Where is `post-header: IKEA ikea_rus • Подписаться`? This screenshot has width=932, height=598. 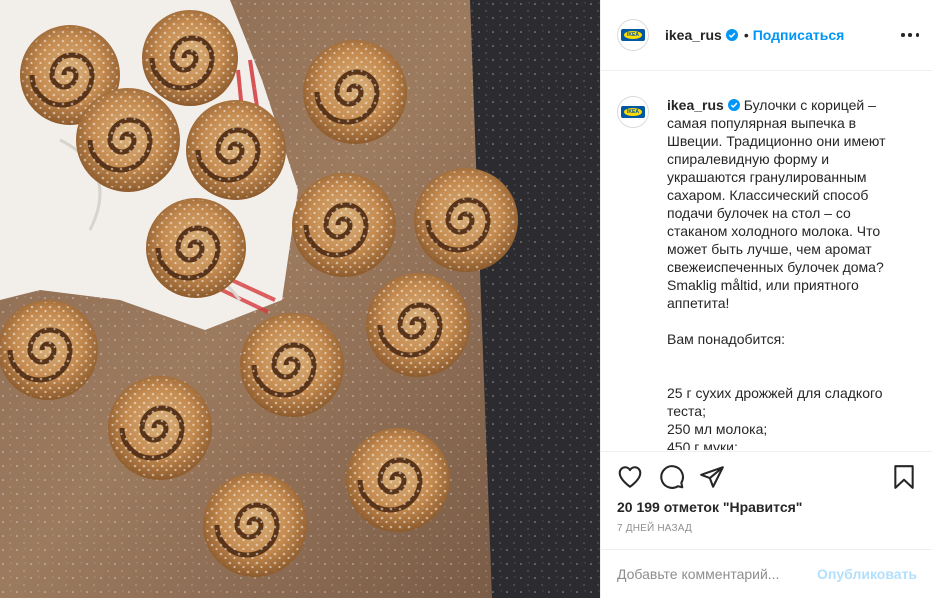
post-header: IKEA ikea_rus • Подписаться is located at coordinates (766, 35).